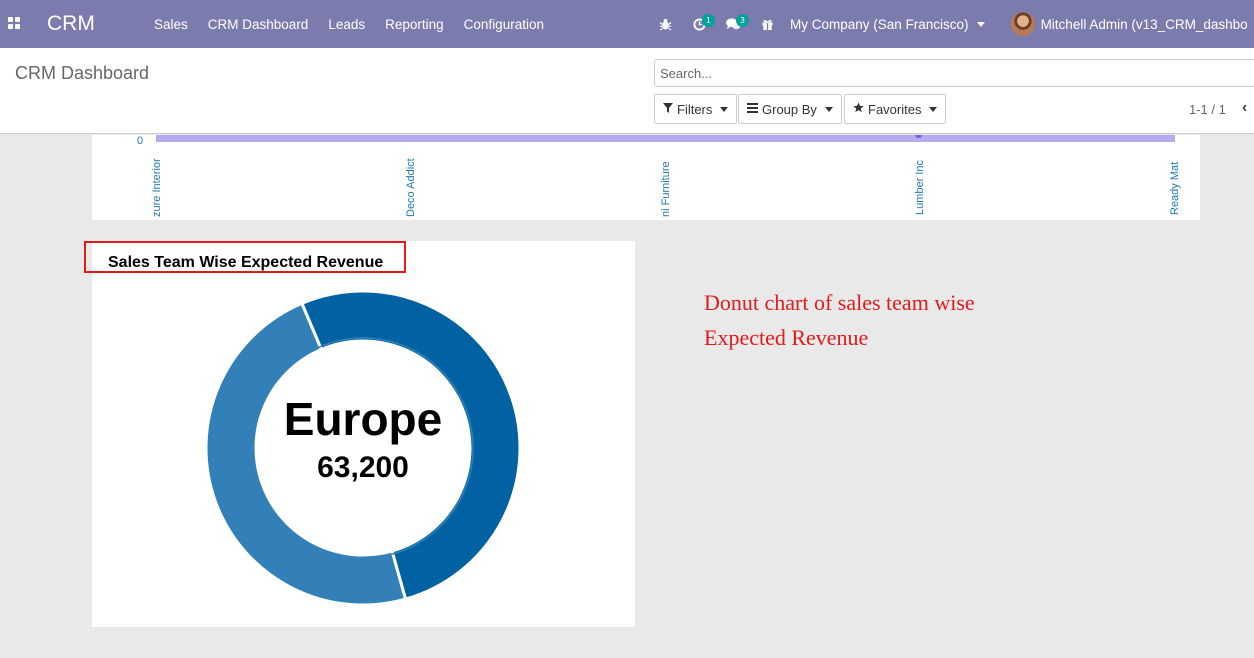  What do you see at coordinates (839, 302) in the screenshot?
I see `annotation-line-1: Donut chart of sales team wise` at bounding box center [839, 302].